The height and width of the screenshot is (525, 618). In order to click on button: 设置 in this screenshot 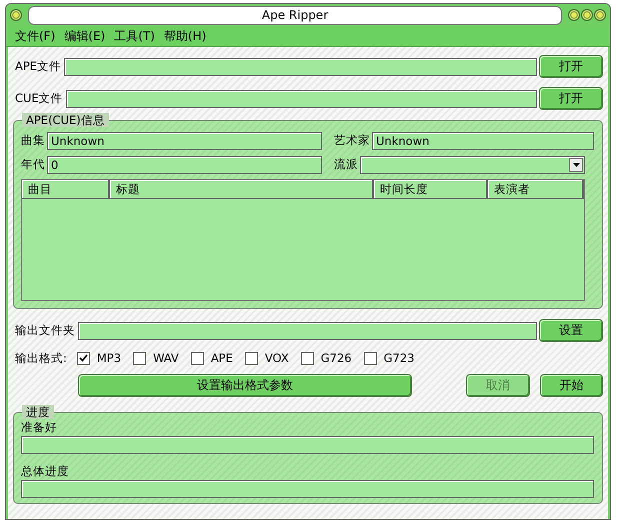, I will do `click(571, 330)`.